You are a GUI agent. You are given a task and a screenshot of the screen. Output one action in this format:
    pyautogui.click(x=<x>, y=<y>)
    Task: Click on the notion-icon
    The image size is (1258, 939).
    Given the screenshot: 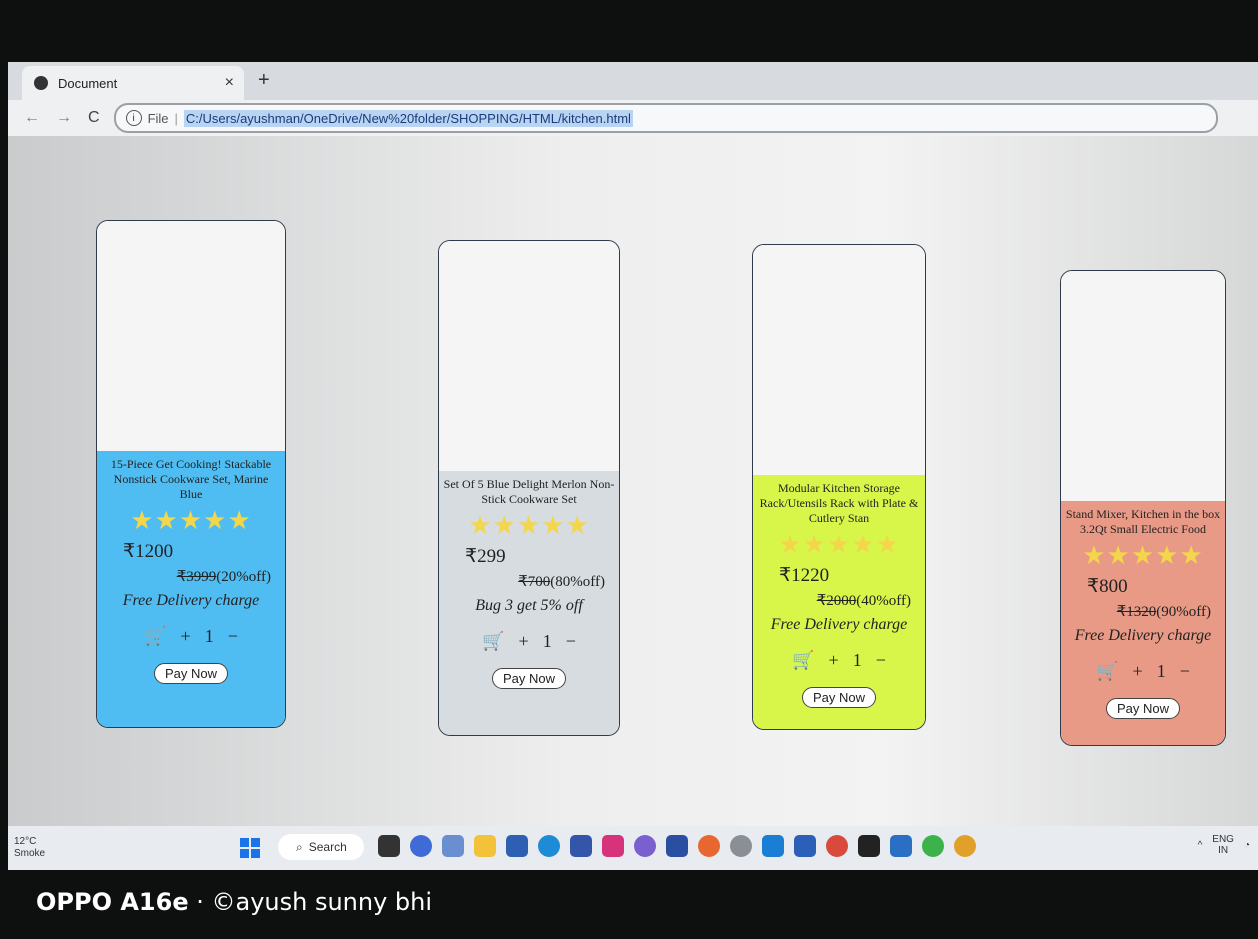 What is the action you would take?
    pyautogui.click(x=869, y=846)
    